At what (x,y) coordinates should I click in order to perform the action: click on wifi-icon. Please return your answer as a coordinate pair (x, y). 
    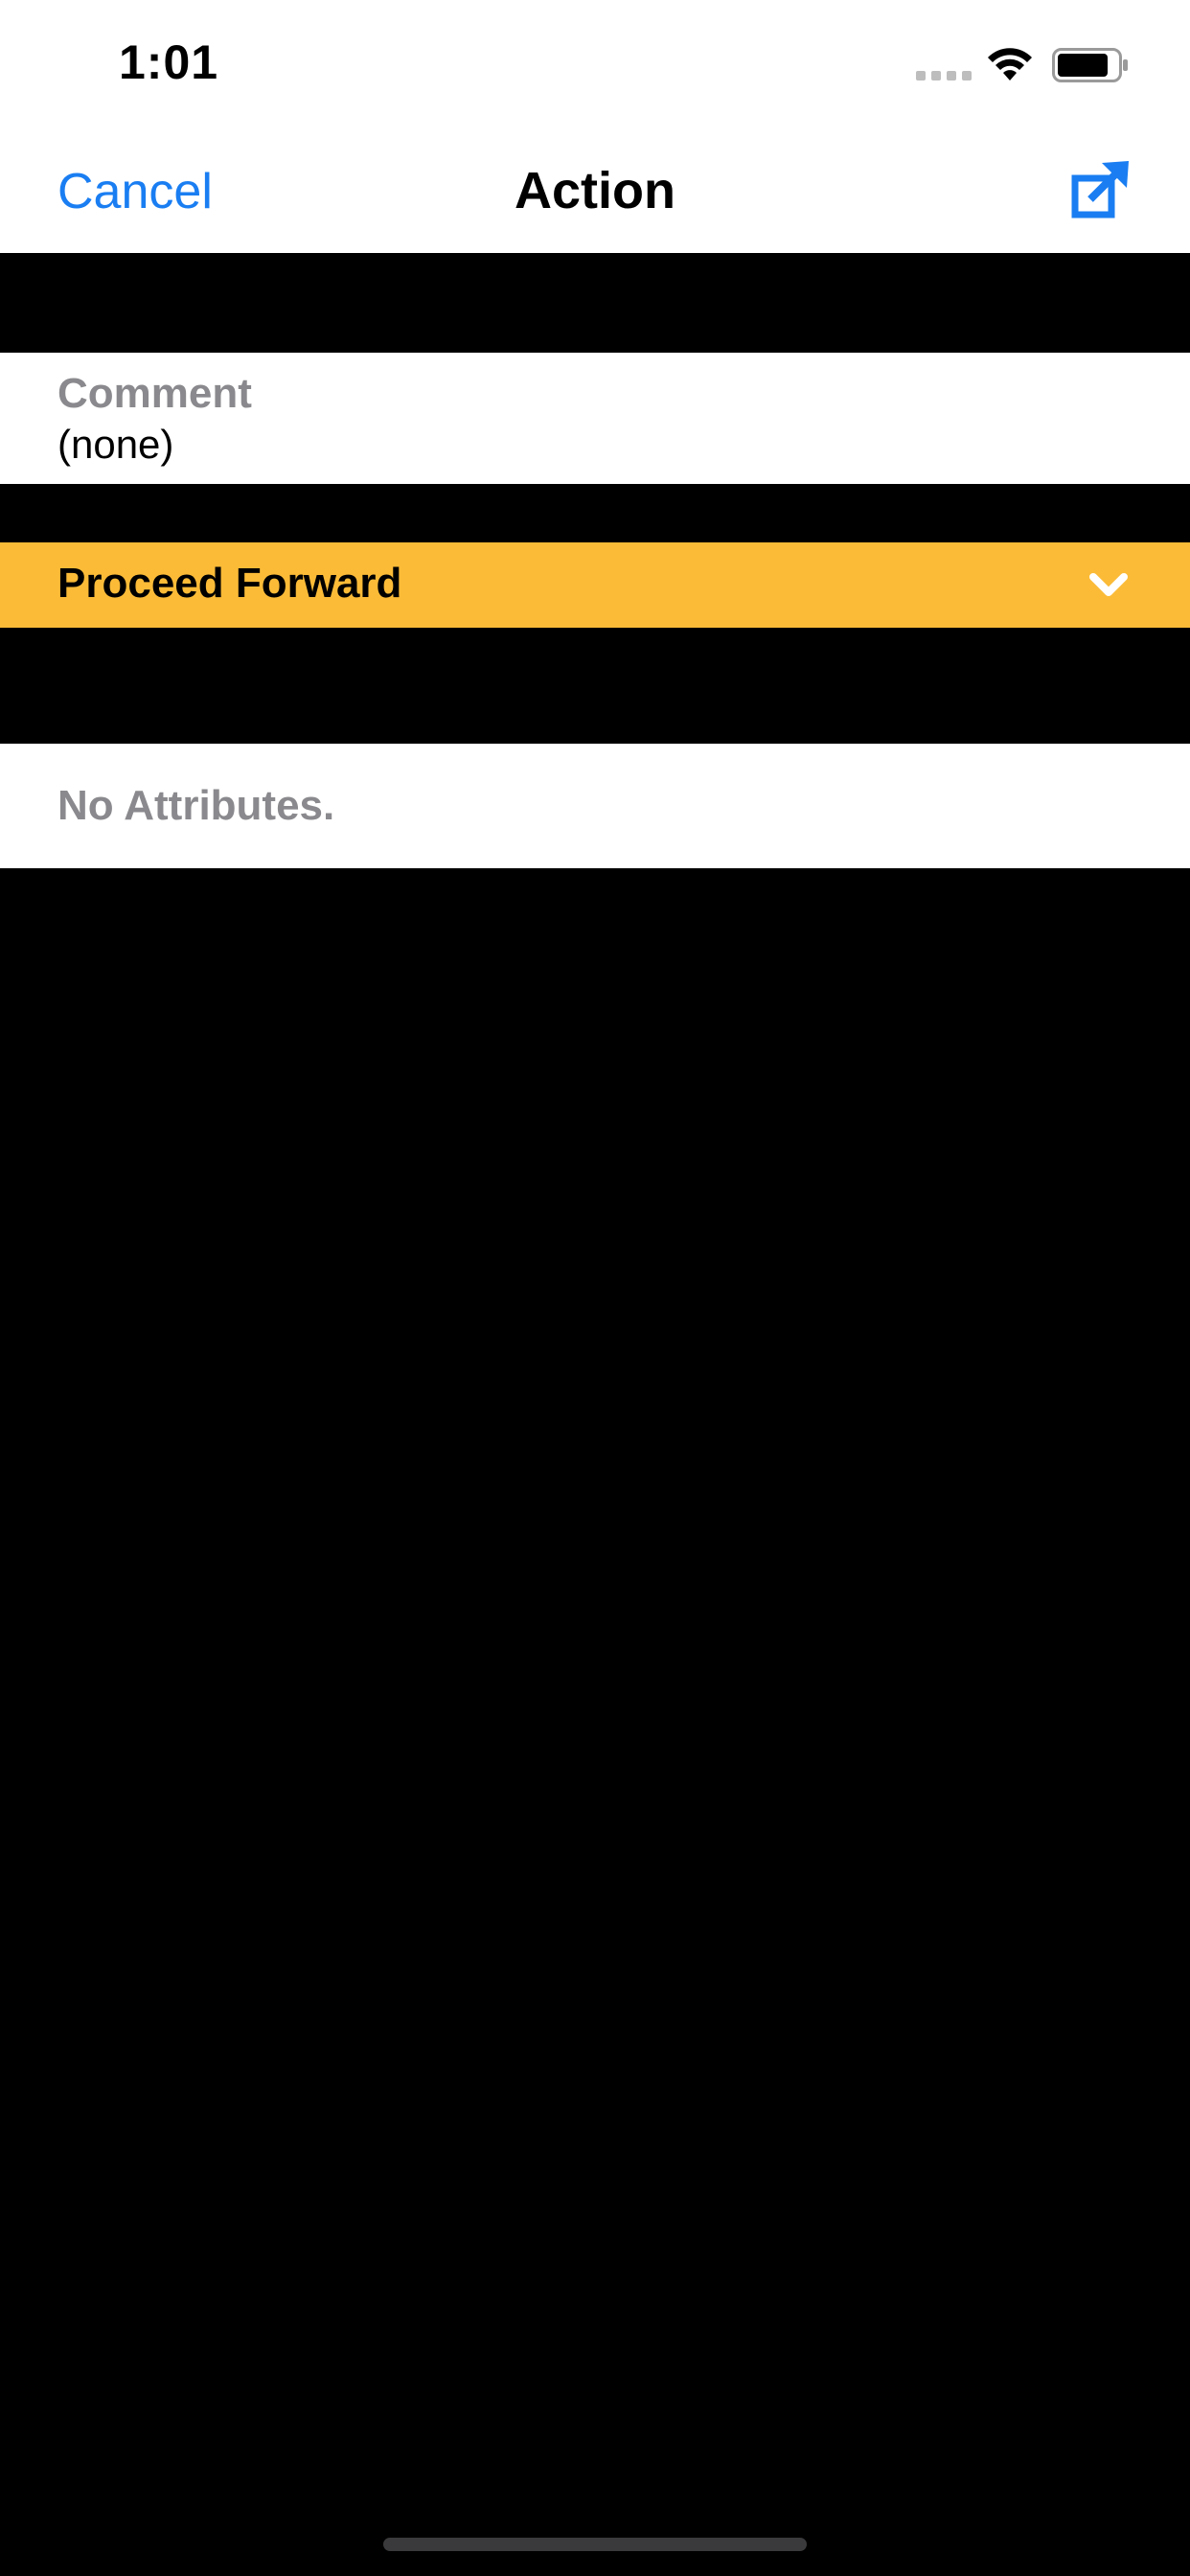
    Looking at the image, I should click on (1010, 64).